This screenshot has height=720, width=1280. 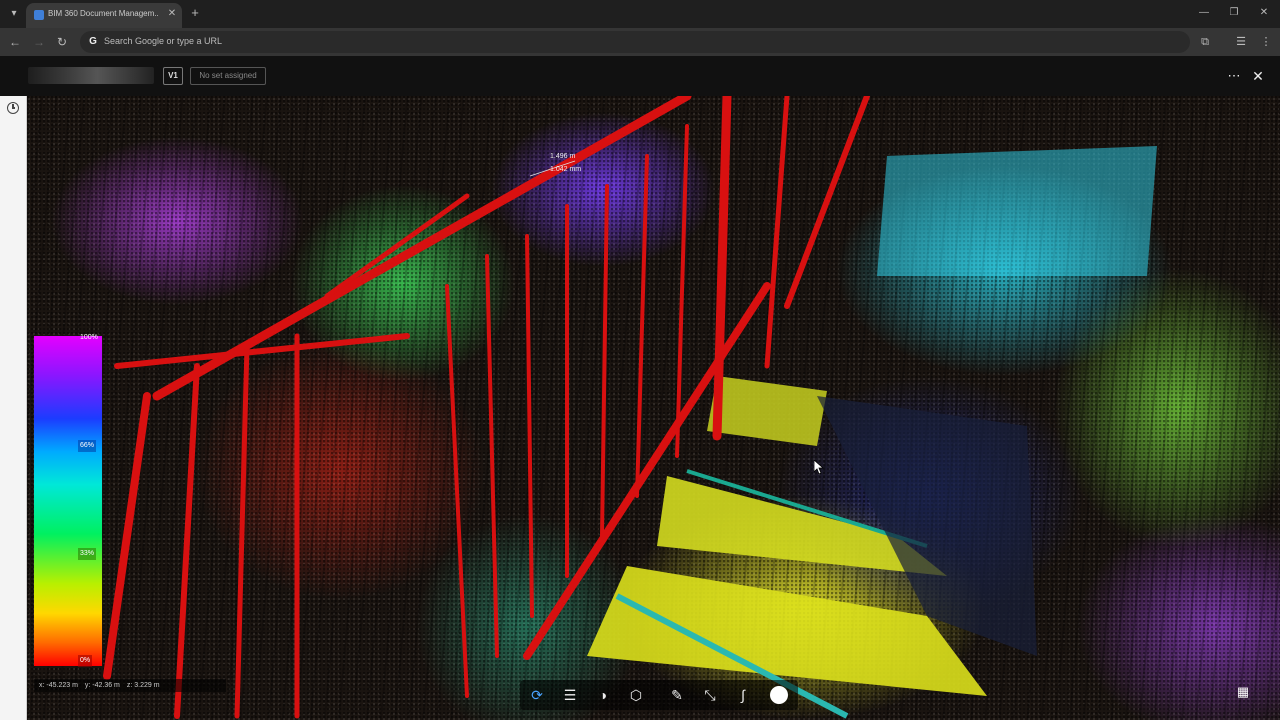 I want to click on grid-view-icon: ▦, so click(x=1243, y=692).